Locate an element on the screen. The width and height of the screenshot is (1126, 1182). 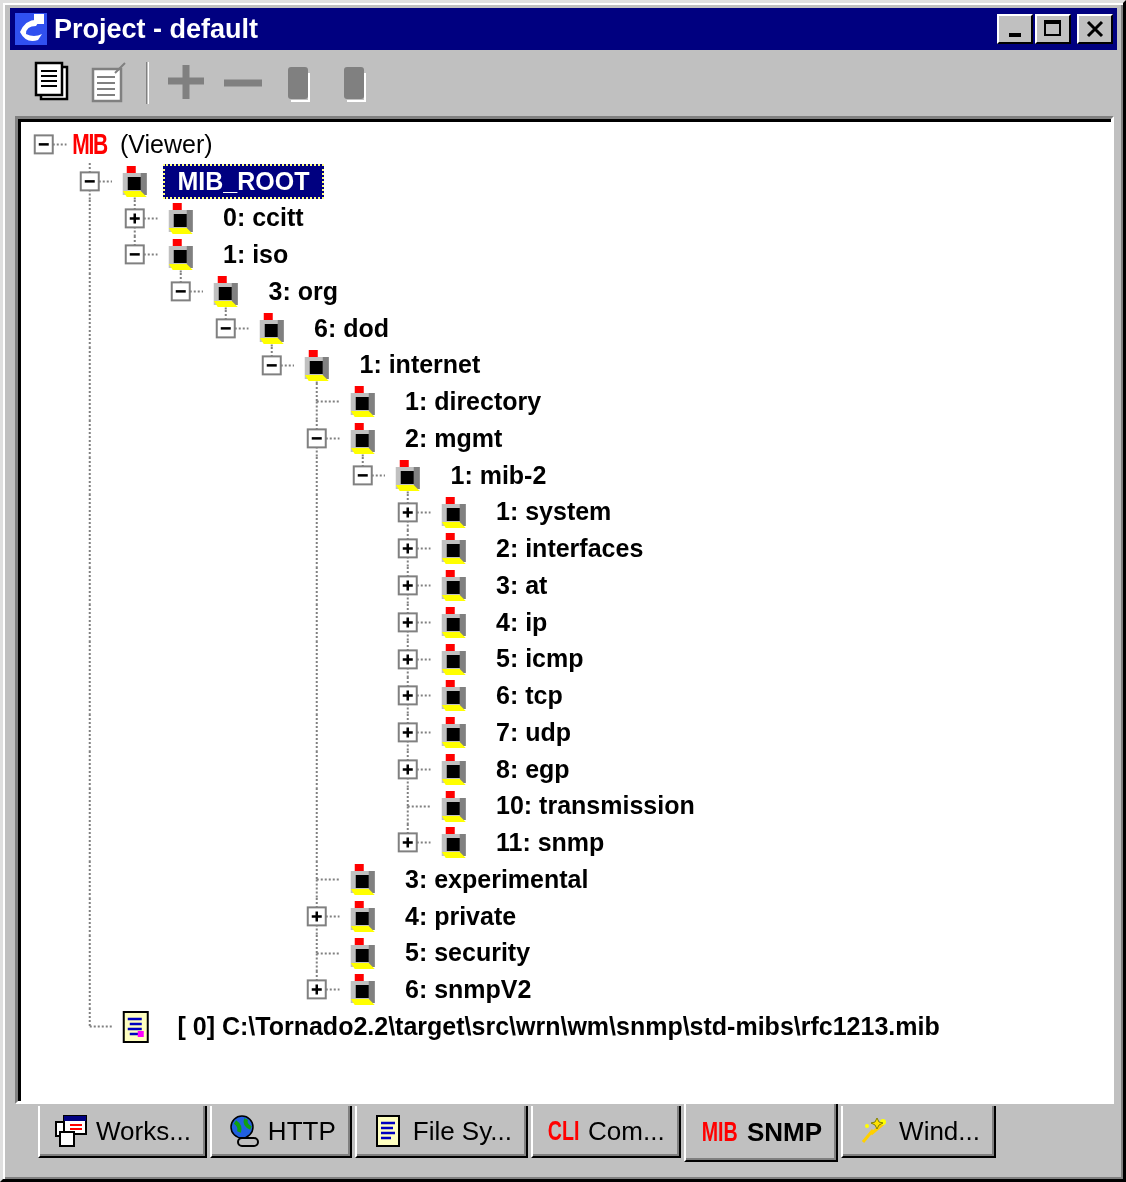
tree-item: 5: security is located at coordinates (468, 953).